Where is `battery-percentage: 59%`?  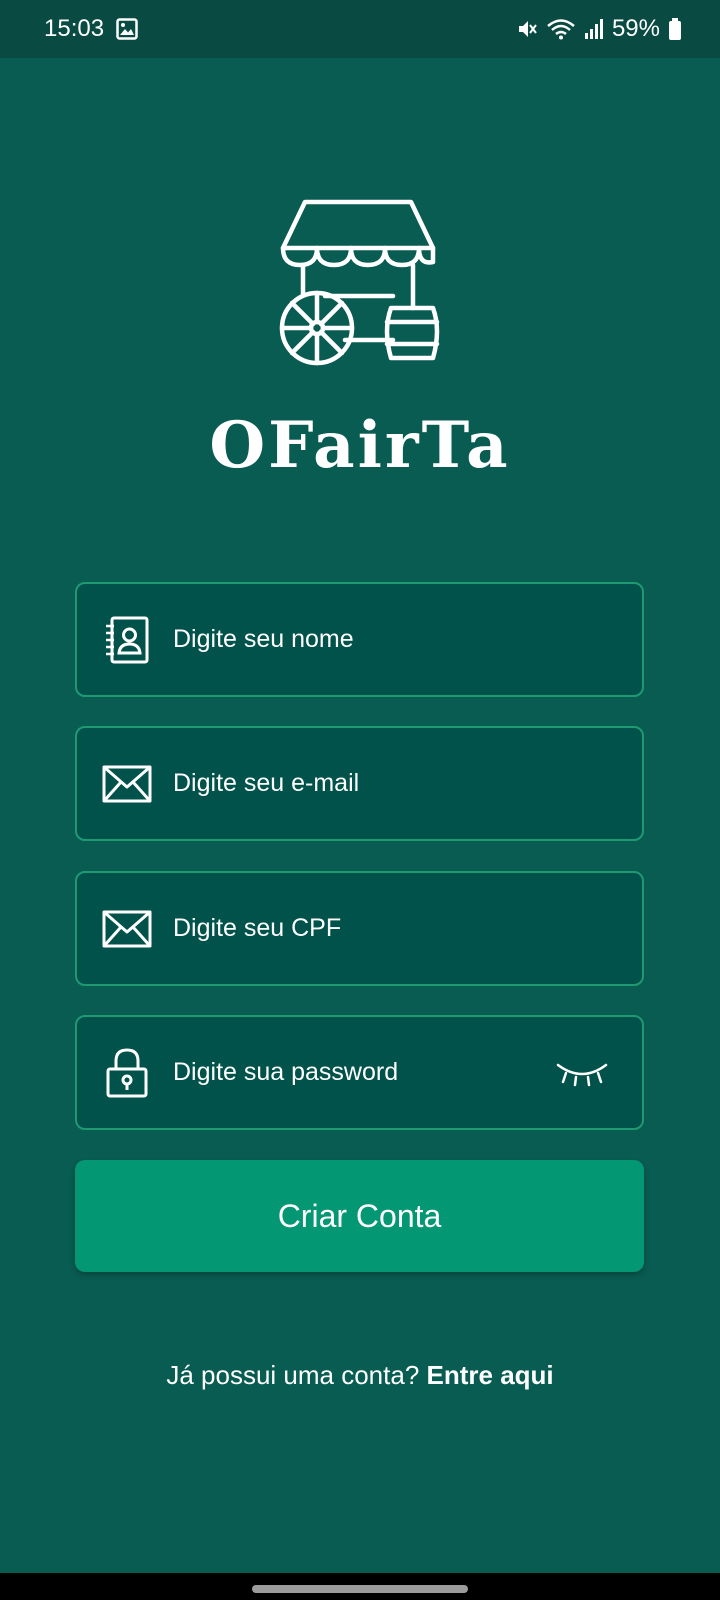 battery-percentage: 59% is located at coordinates (635, 28).